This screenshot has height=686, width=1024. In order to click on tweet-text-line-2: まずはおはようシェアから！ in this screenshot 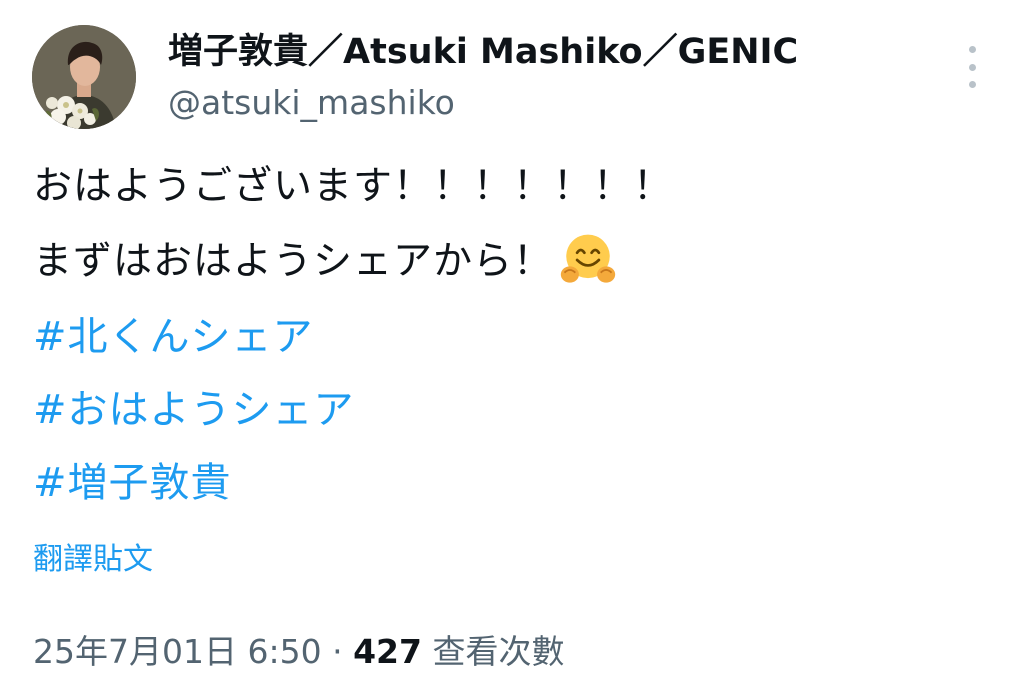, I will do `click(325, 261)`.